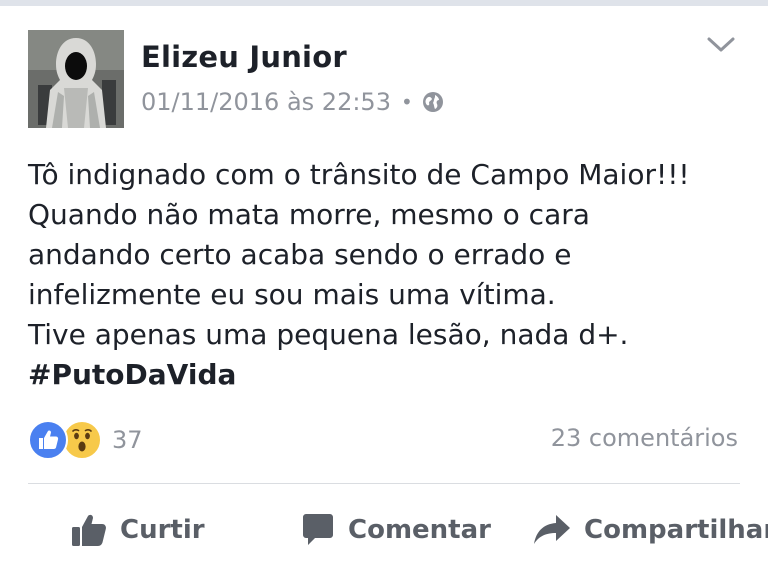 The image size is (768, 579). What do you see at coordinates (89, 530) in the screenshot?
I see `thumbs-up-icon` at bounding box center [89, 530].